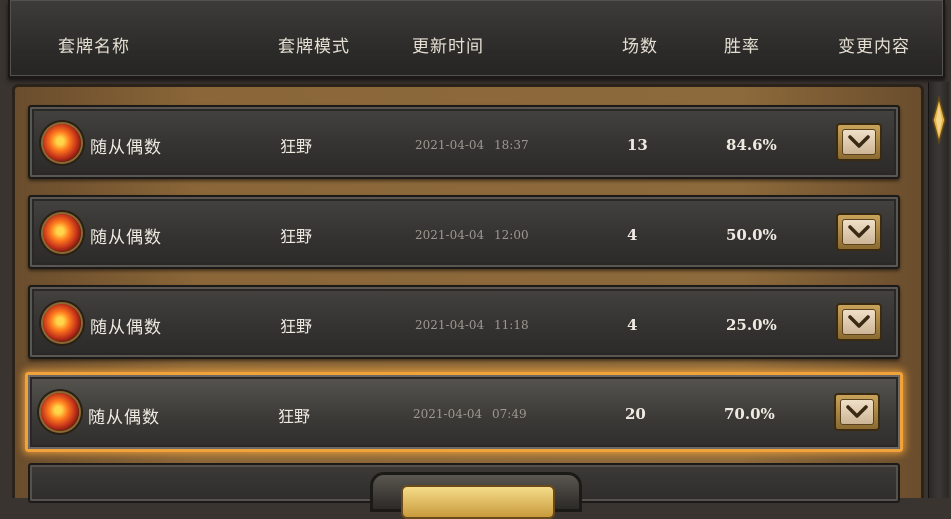 The width and height of the screenshot is (951, 519). What do you see at coordinates (751, 145) in the screenshot?
I see `win-rate: 84.6%` at bounding box center [751, 145].